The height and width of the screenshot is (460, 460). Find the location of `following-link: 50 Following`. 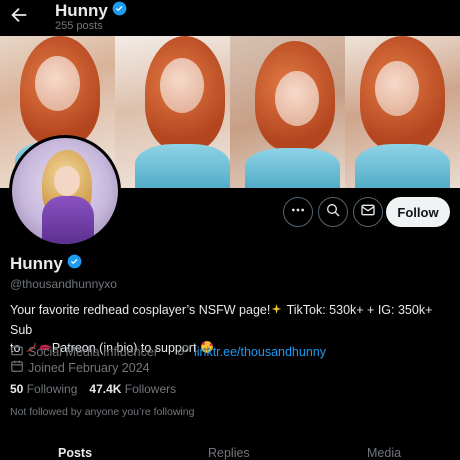

following-link: 50 Following is located at coordinates (43, 389).